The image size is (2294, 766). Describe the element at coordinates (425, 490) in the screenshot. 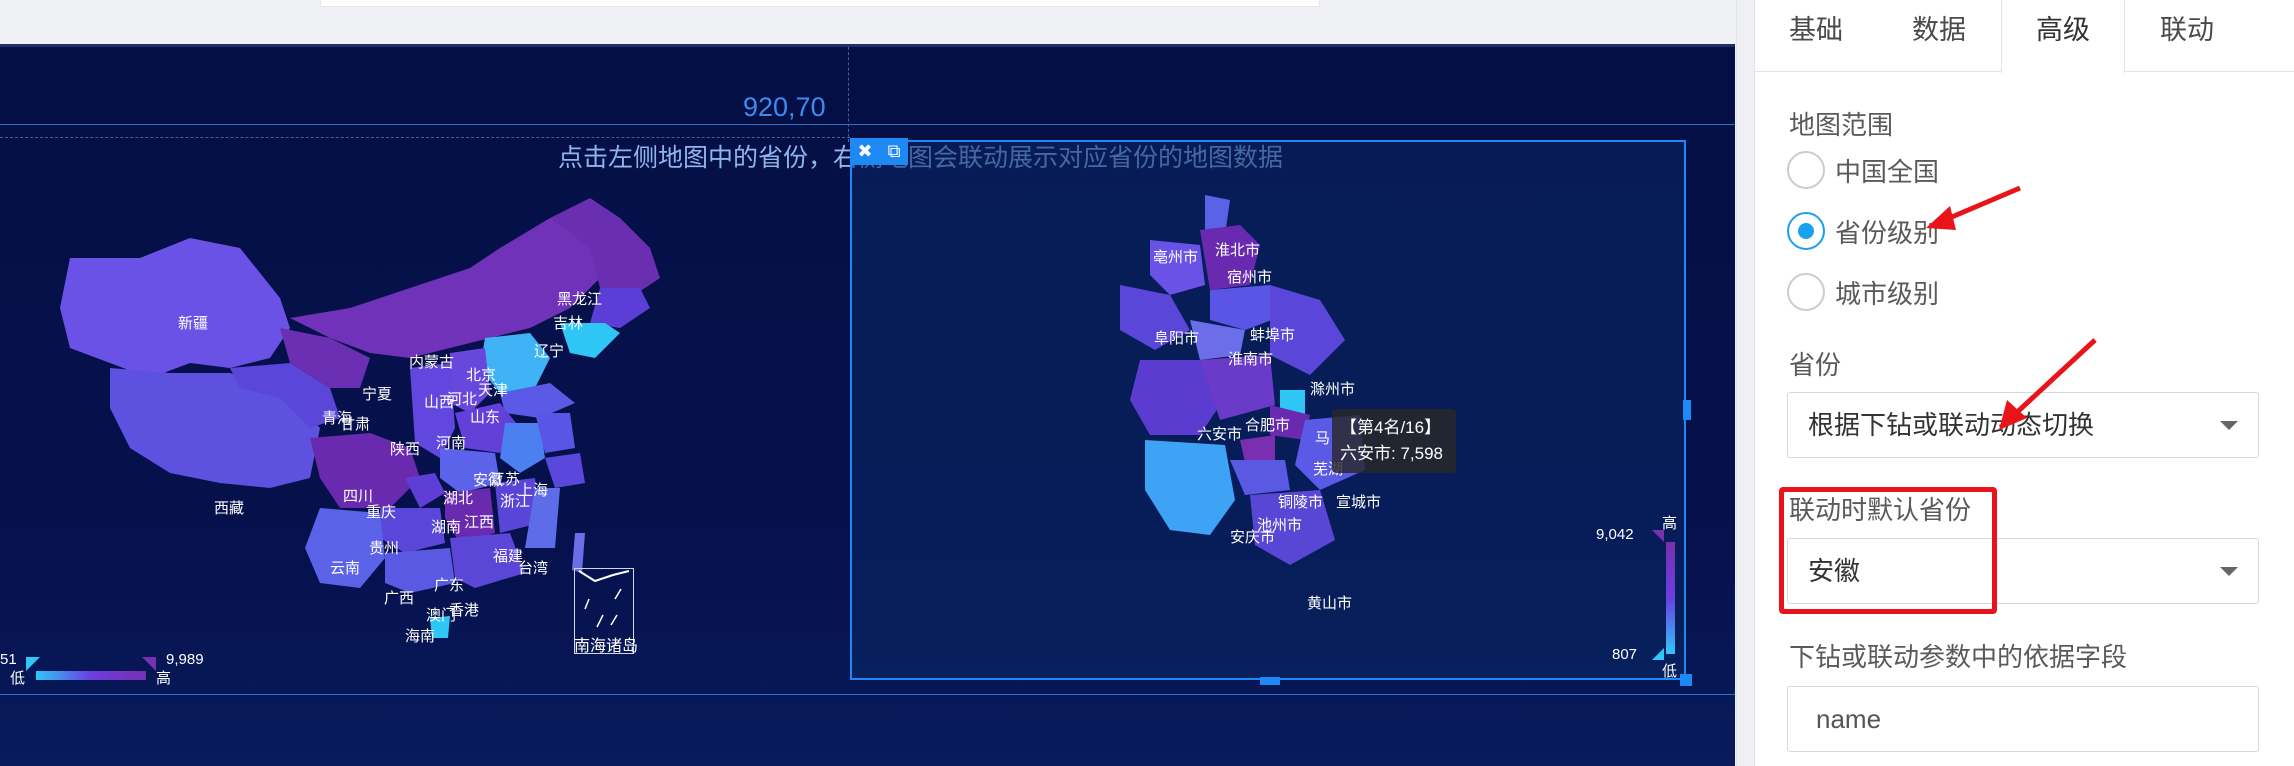

I see `region-chongqing` at that location.